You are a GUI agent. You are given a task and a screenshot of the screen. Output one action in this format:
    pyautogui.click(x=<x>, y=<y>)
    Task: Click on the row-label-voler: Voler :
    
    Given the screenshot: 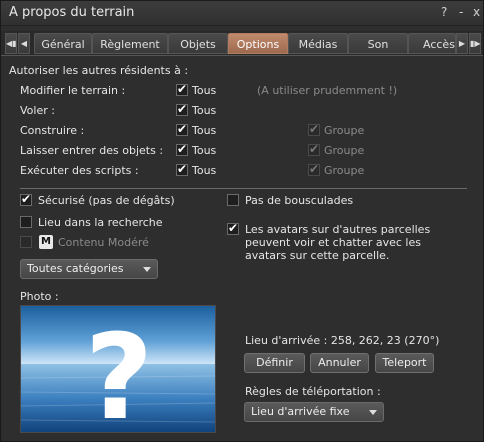 What is the action you would take?
    pyautogui.click(x=37, y=110)
    